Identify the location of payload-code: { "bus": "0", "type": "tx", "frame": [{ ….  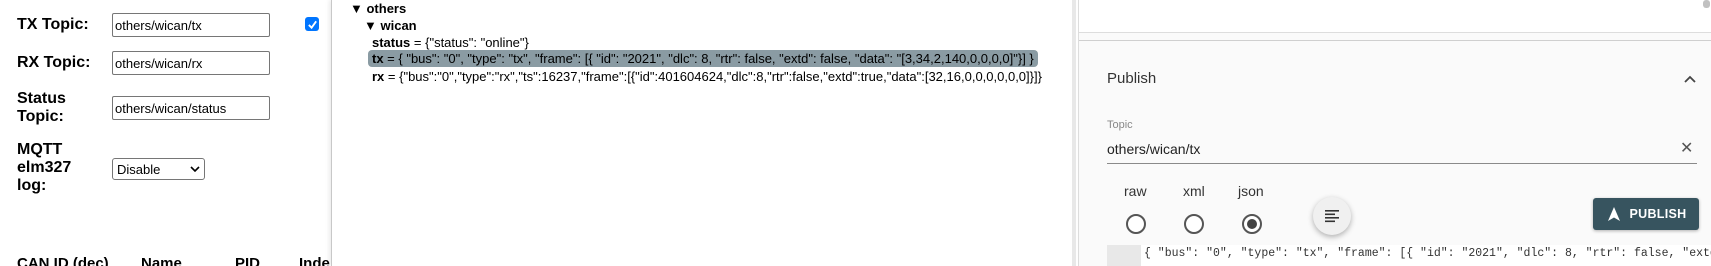
(1427, 253).